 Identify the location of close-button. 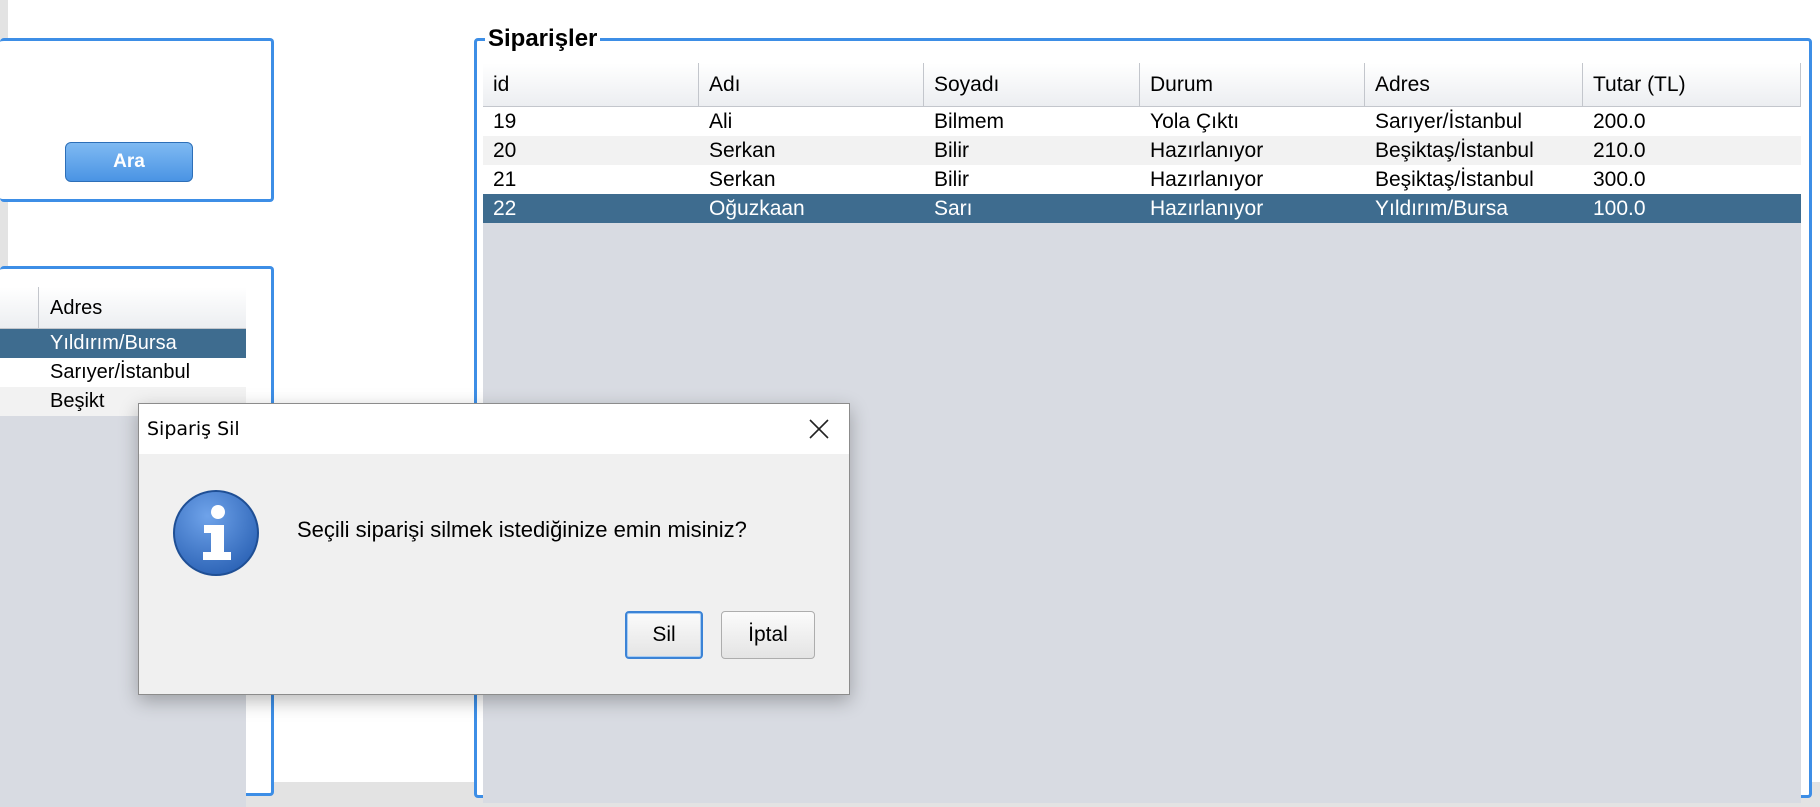
(819, 429).